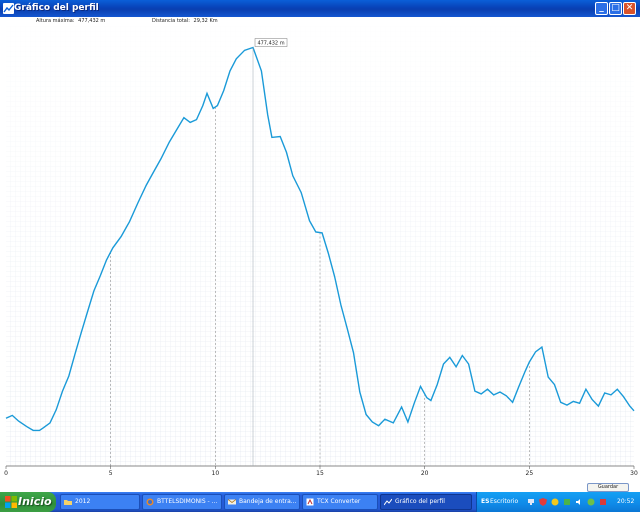 The width and height of the screenshot is (640, 512). What do you see at coordinates (543, 502) in the screenshot?
I see `shield-icon` at bounding box center [543, 502].